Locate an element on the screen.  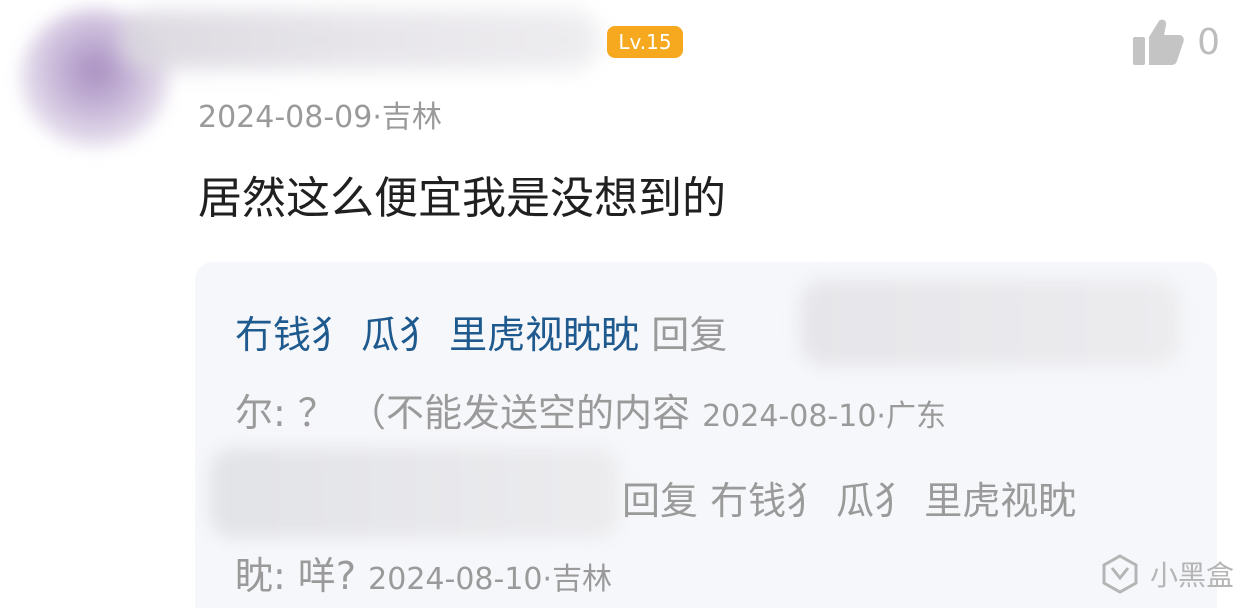
reply-2-body: 眈: 咩? 2024-08-10·吉林 is located at coordinates (423, 572).